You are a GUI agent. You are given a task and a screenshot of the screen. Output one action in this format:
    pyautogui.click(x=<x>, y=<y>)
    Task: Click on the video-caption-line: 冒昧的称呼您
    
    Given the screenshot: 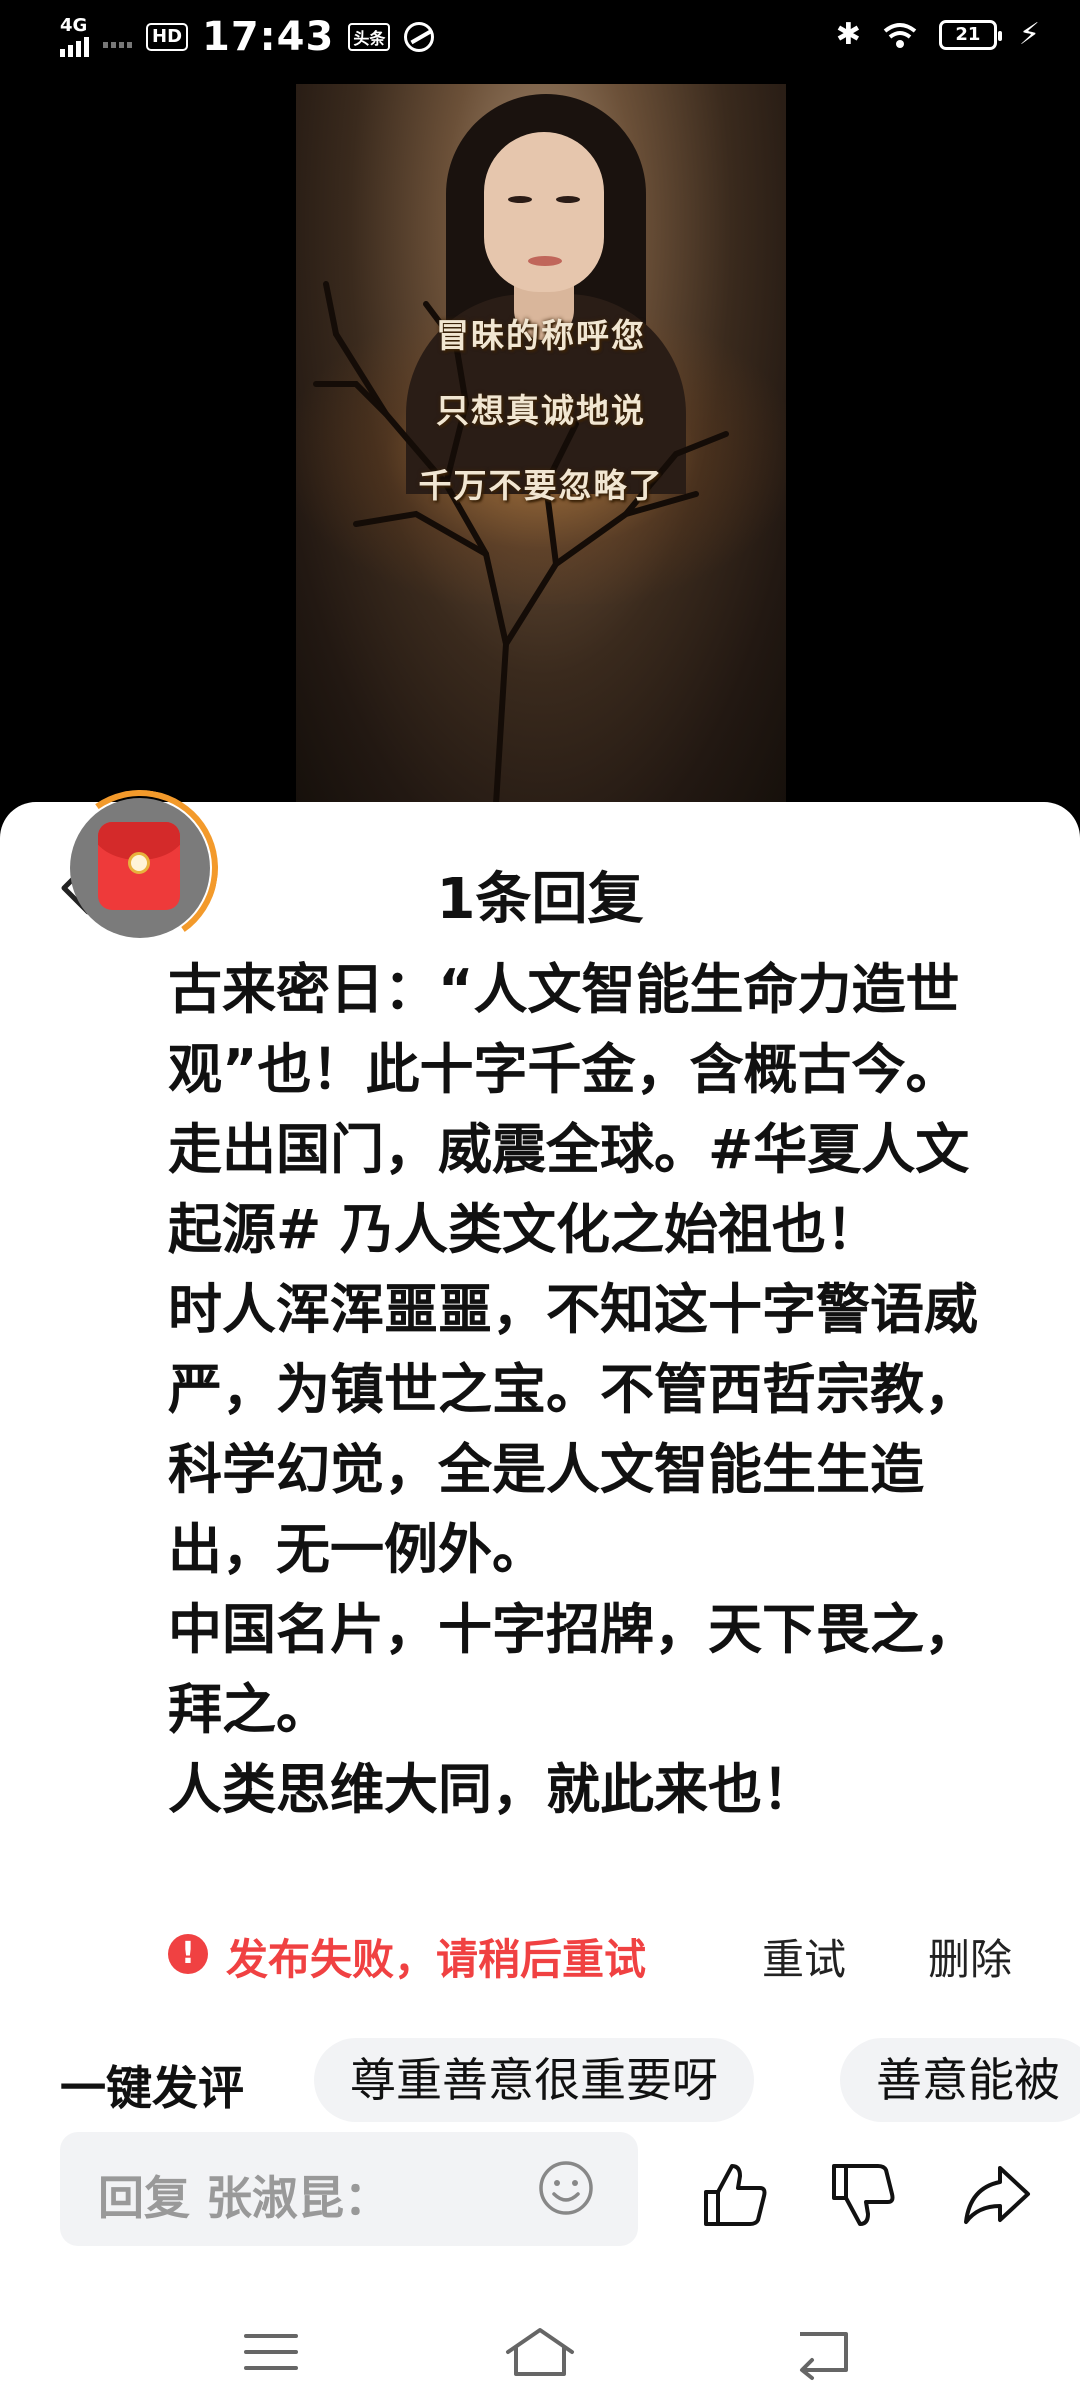 What is the action you would take?
    pyautogui.click(x=541, y=335)
    